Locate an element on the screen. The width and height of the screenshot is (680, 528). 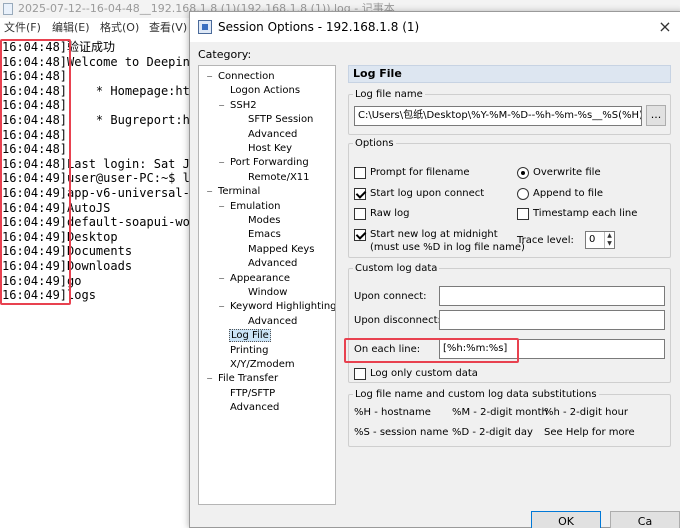
spinner-arrows-icon: ▲ ▼ is located at coordinates (609, 240).